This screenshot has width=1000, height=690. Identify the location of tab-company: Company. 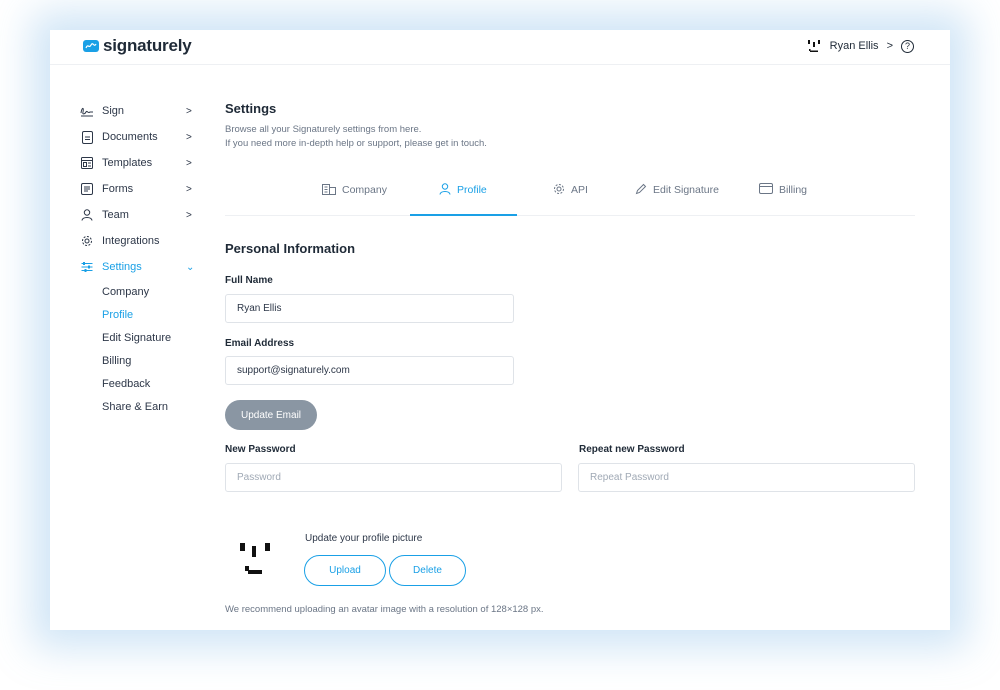
(354, 197).